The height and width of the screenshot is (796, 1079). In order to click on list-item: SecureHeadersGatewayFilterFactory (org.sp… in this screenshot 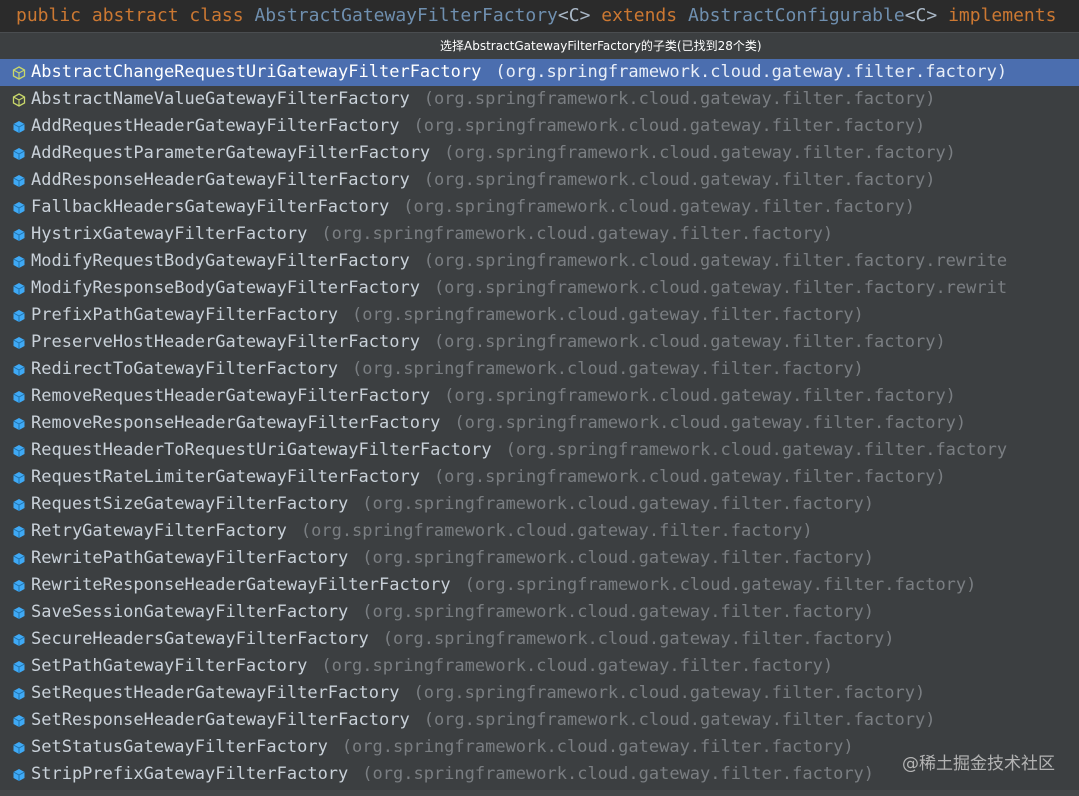, I will do `click(539, 639)`.